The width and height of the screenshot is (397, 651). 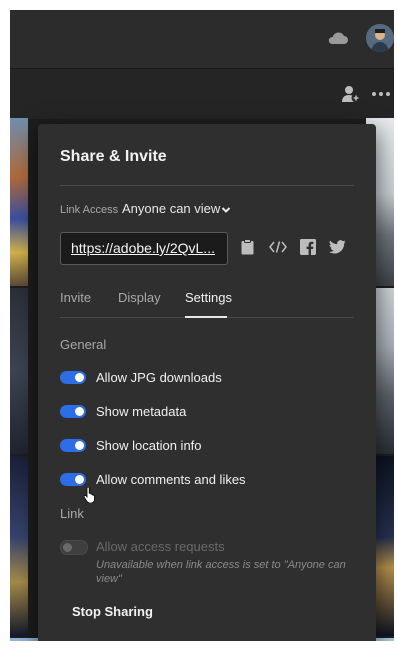 I want to click on section-label-general: General, so click(x=83, y=344).